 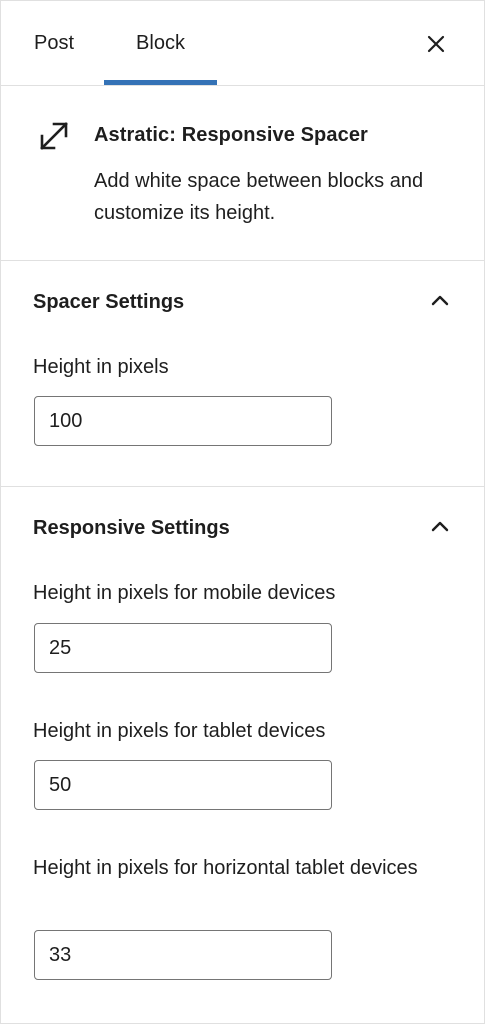 What do you see at coordinates (54, 138) in the screenshot?
I see `resize-diagonal-icon` at bounding box center [54, 138].